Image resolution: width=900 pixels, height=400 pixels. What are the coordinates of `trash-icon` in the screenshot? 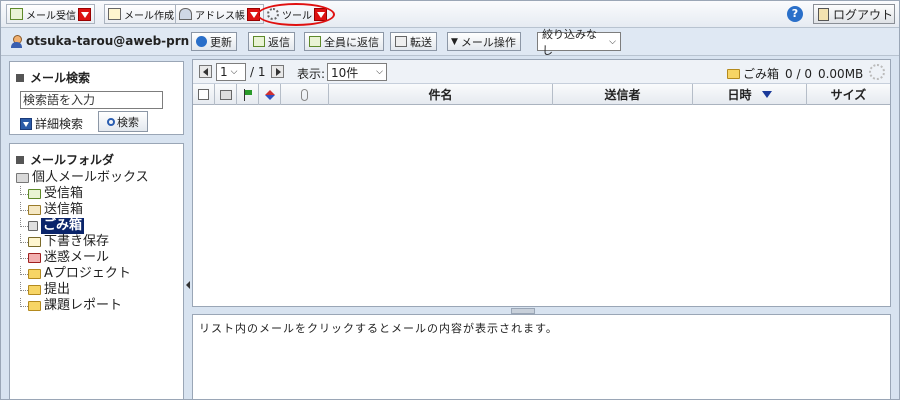 It's located at (33, 226).